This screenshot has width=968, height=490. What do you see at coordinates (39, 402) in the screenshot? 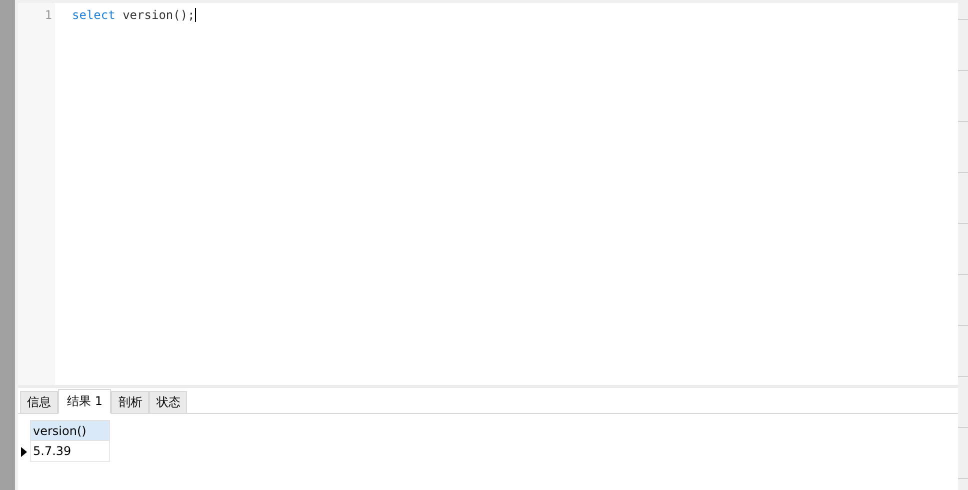
I see `result-tab: 信息` at bounding box center [39, 402].